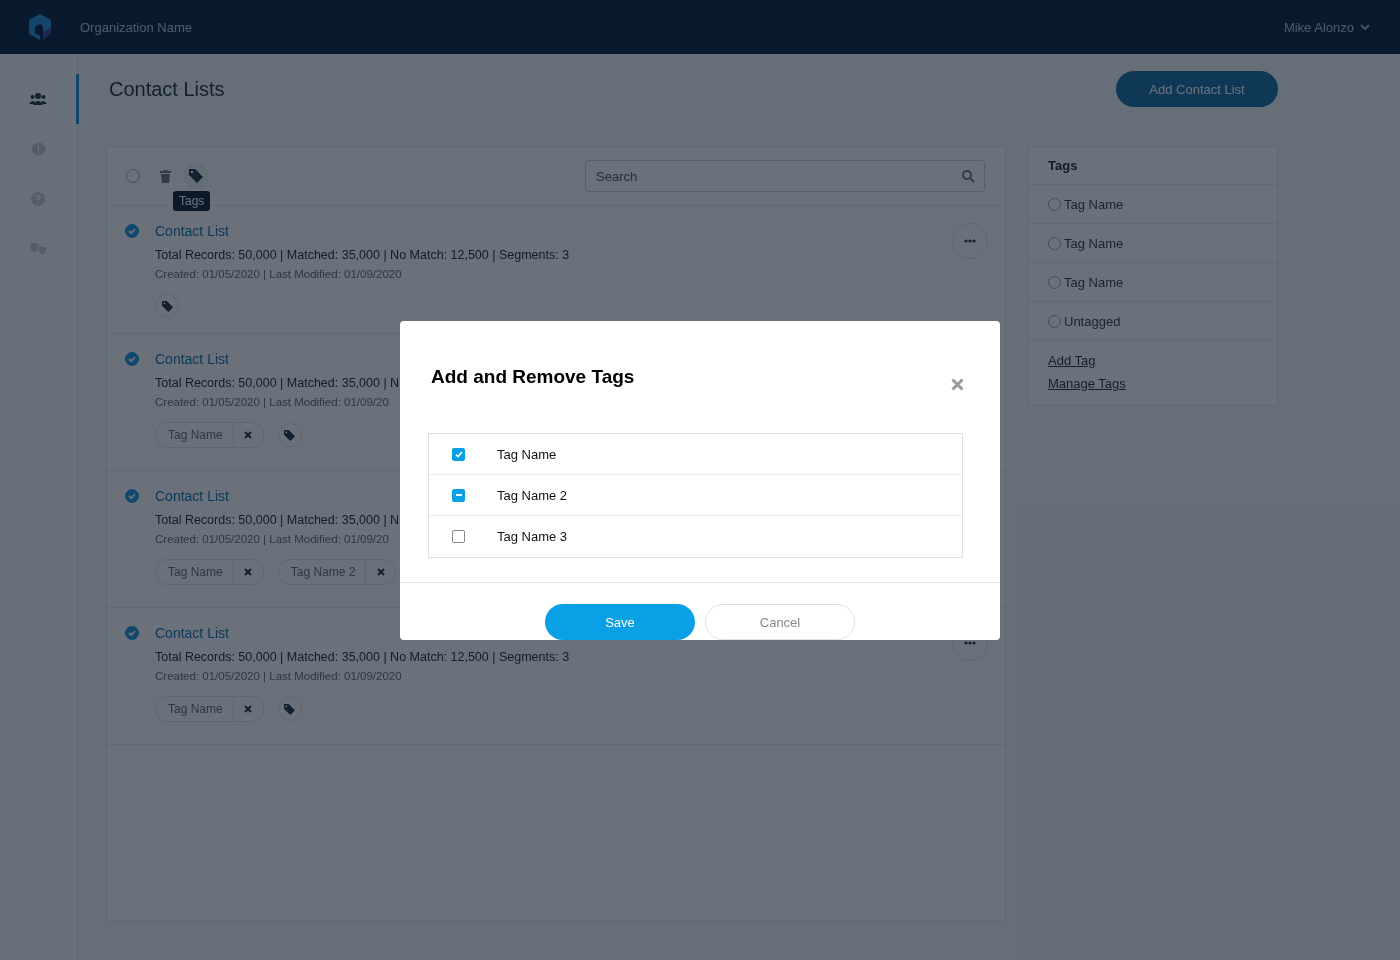  Describe the element at coordinates (532, 536) in the screenshot. I see `tag-option-label: Tag Name 3` at that location.